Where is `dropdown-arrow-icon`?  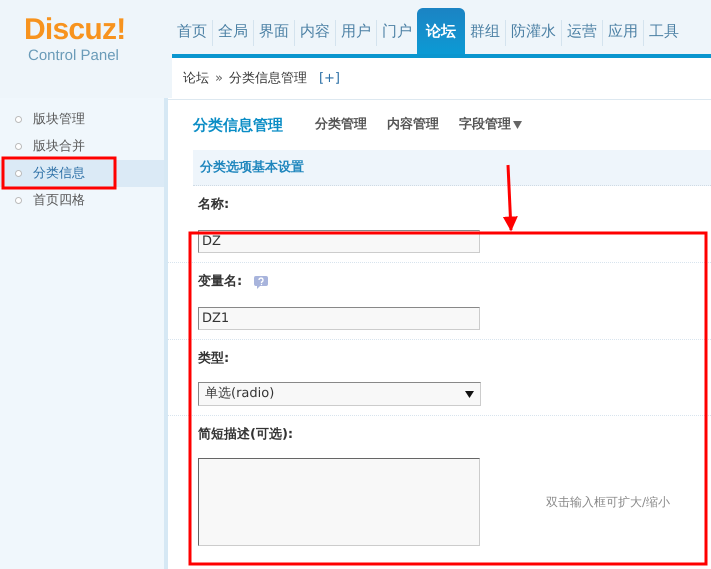
dropdown-arrow-icon is located at coordinates (469, 394).